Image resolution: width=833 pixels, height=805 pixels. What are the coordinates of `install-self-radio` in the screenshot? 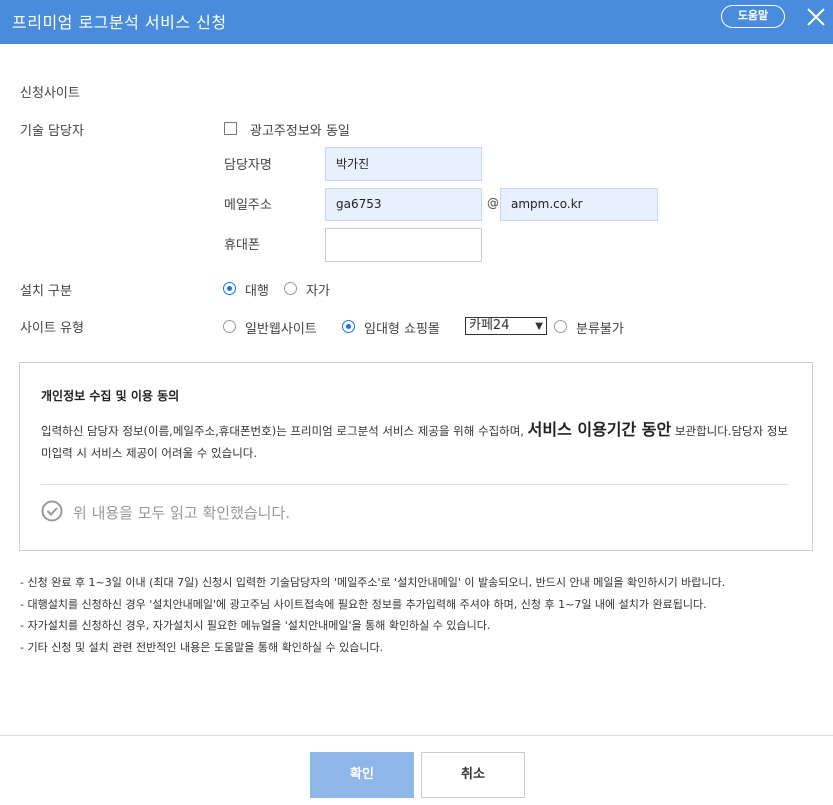 It's located at (290, 288).